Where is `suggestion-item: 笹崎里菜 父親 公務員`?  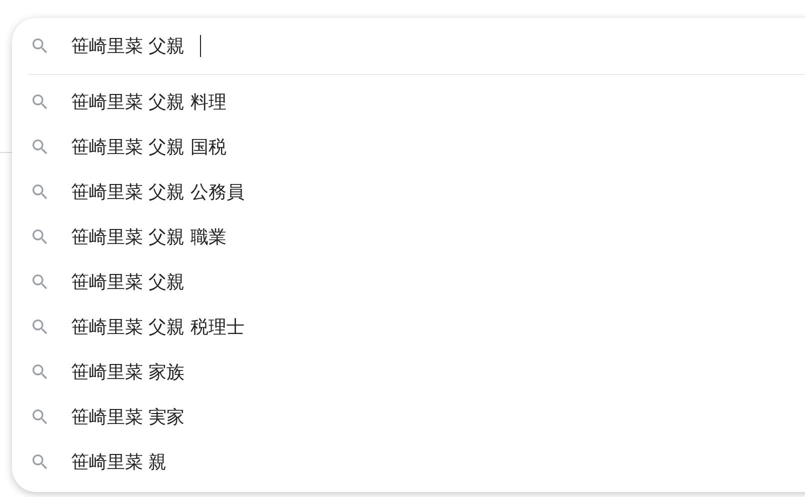
suggestion-item: 笹崎里菜 父親 公務員 is located at coordinates (157, 192).